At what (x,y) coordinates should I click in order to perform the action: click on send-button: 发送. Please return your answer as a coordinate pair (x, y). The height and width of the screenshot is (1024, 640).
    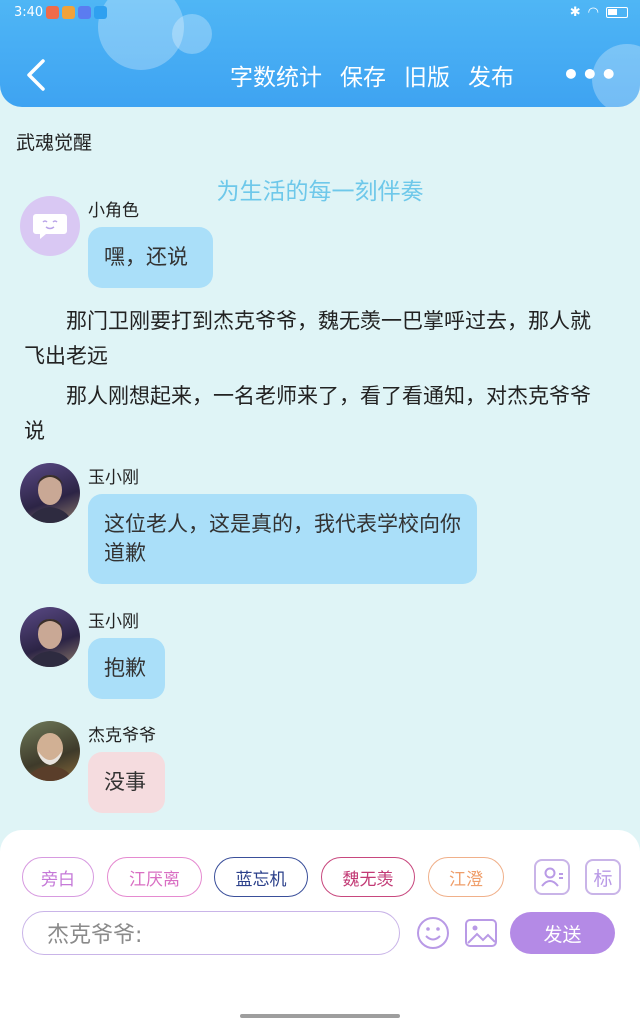
    Looking at the image, I should click on (562, 933).